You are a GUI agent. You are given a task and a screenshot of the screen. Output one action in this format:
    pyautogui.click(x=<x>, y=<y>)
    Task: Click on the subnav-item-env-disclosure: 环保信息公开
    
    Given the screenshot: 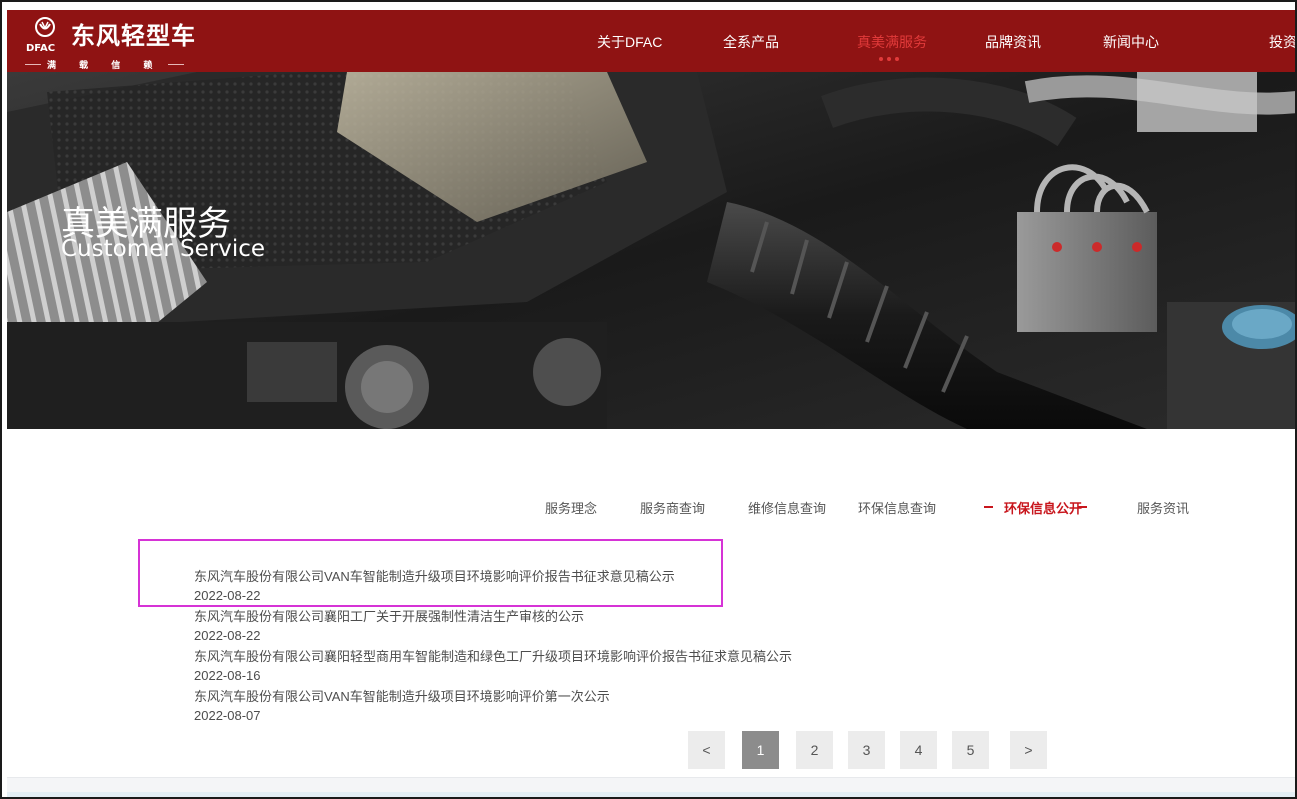 What is the action you would take?
    pyautogui.click(x=1043, y=507)
    